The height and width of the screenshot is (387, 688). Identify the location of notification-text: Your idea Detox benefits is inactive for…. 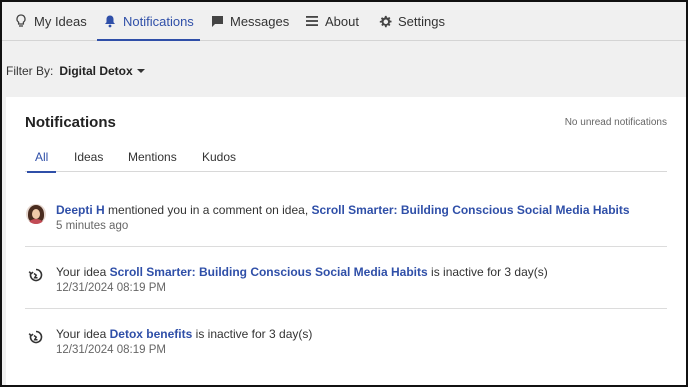
(184, 334).